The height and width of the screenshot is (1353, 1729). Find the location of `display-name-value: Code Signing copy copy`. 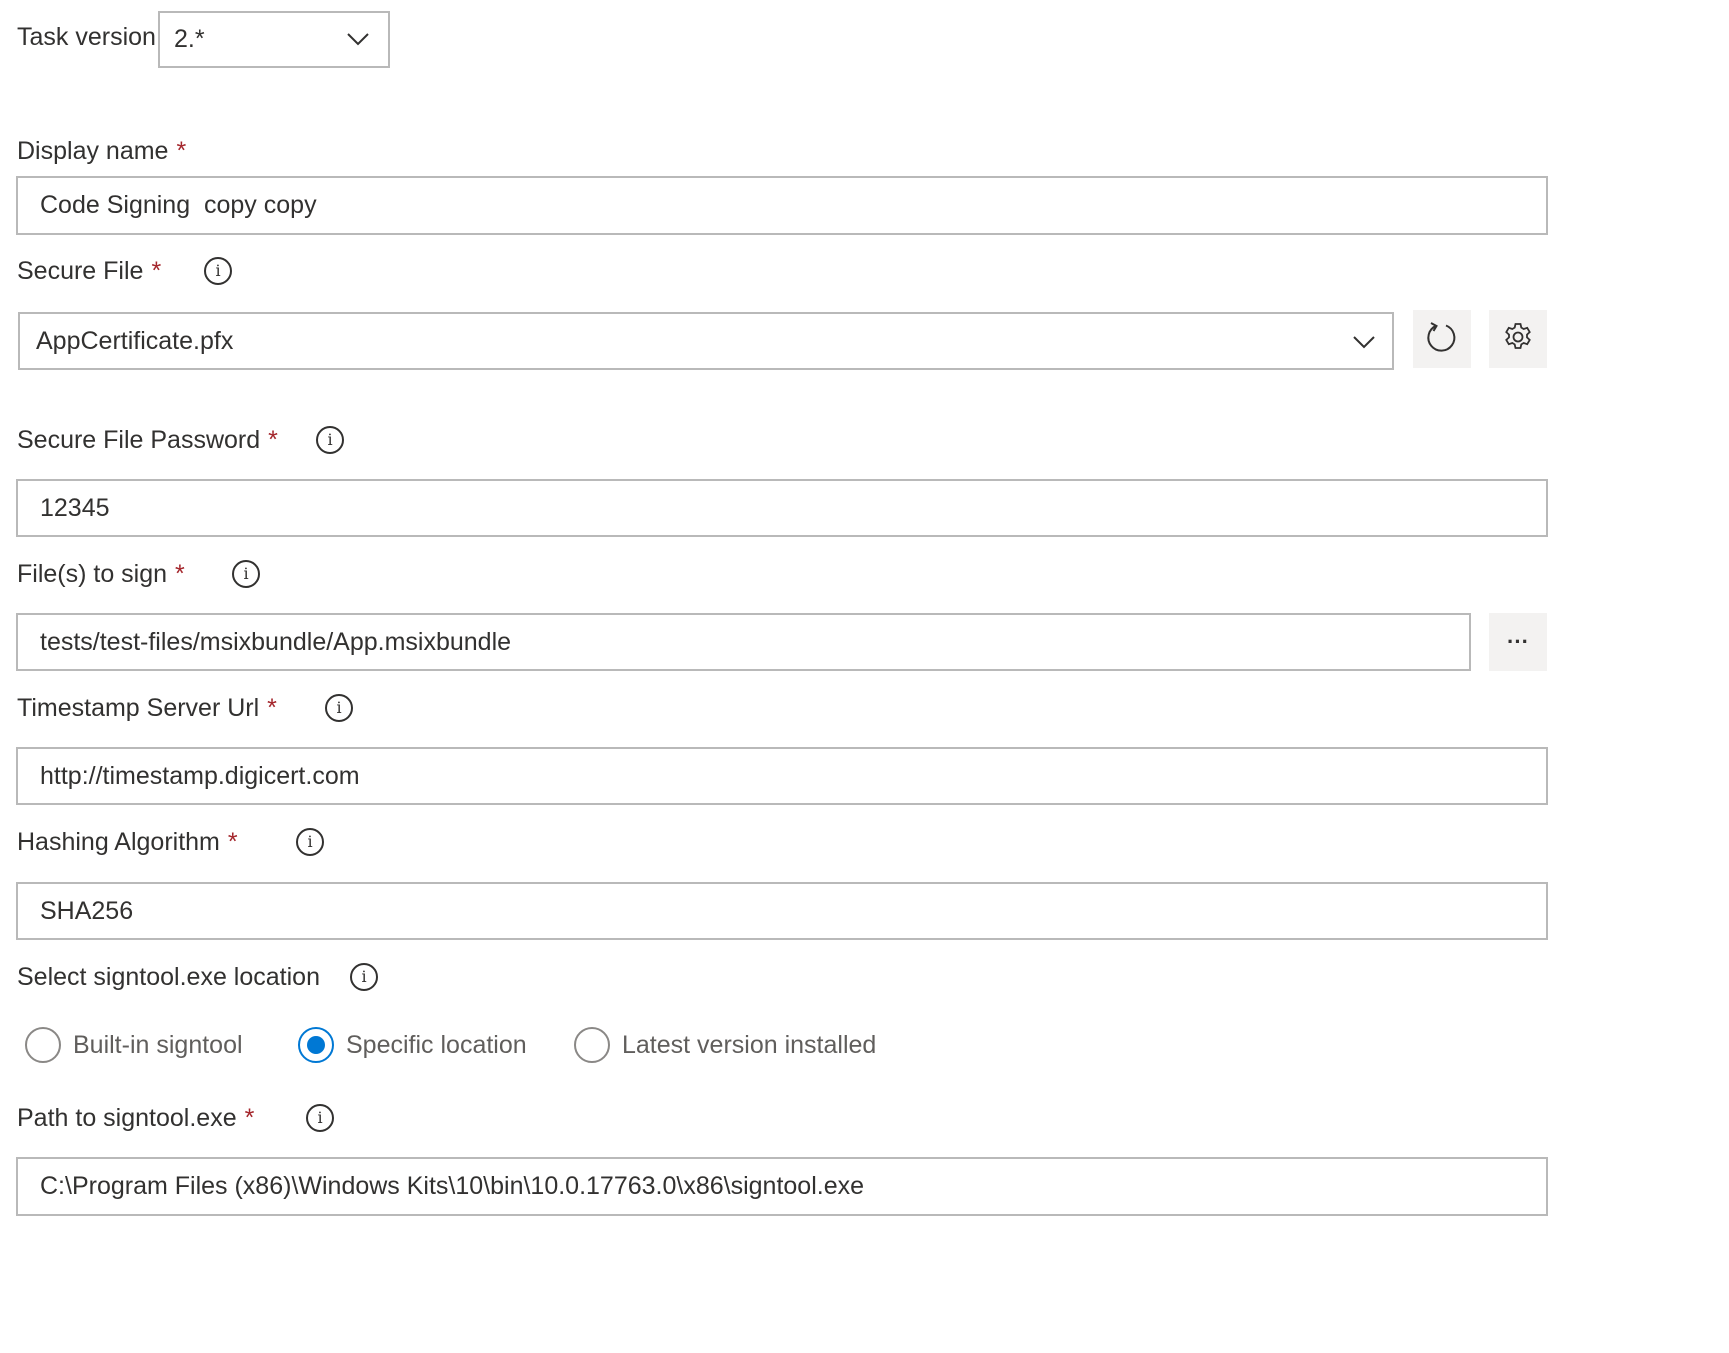

display-name-value: Code Signing copy copy is located at coordinates (178, 205).